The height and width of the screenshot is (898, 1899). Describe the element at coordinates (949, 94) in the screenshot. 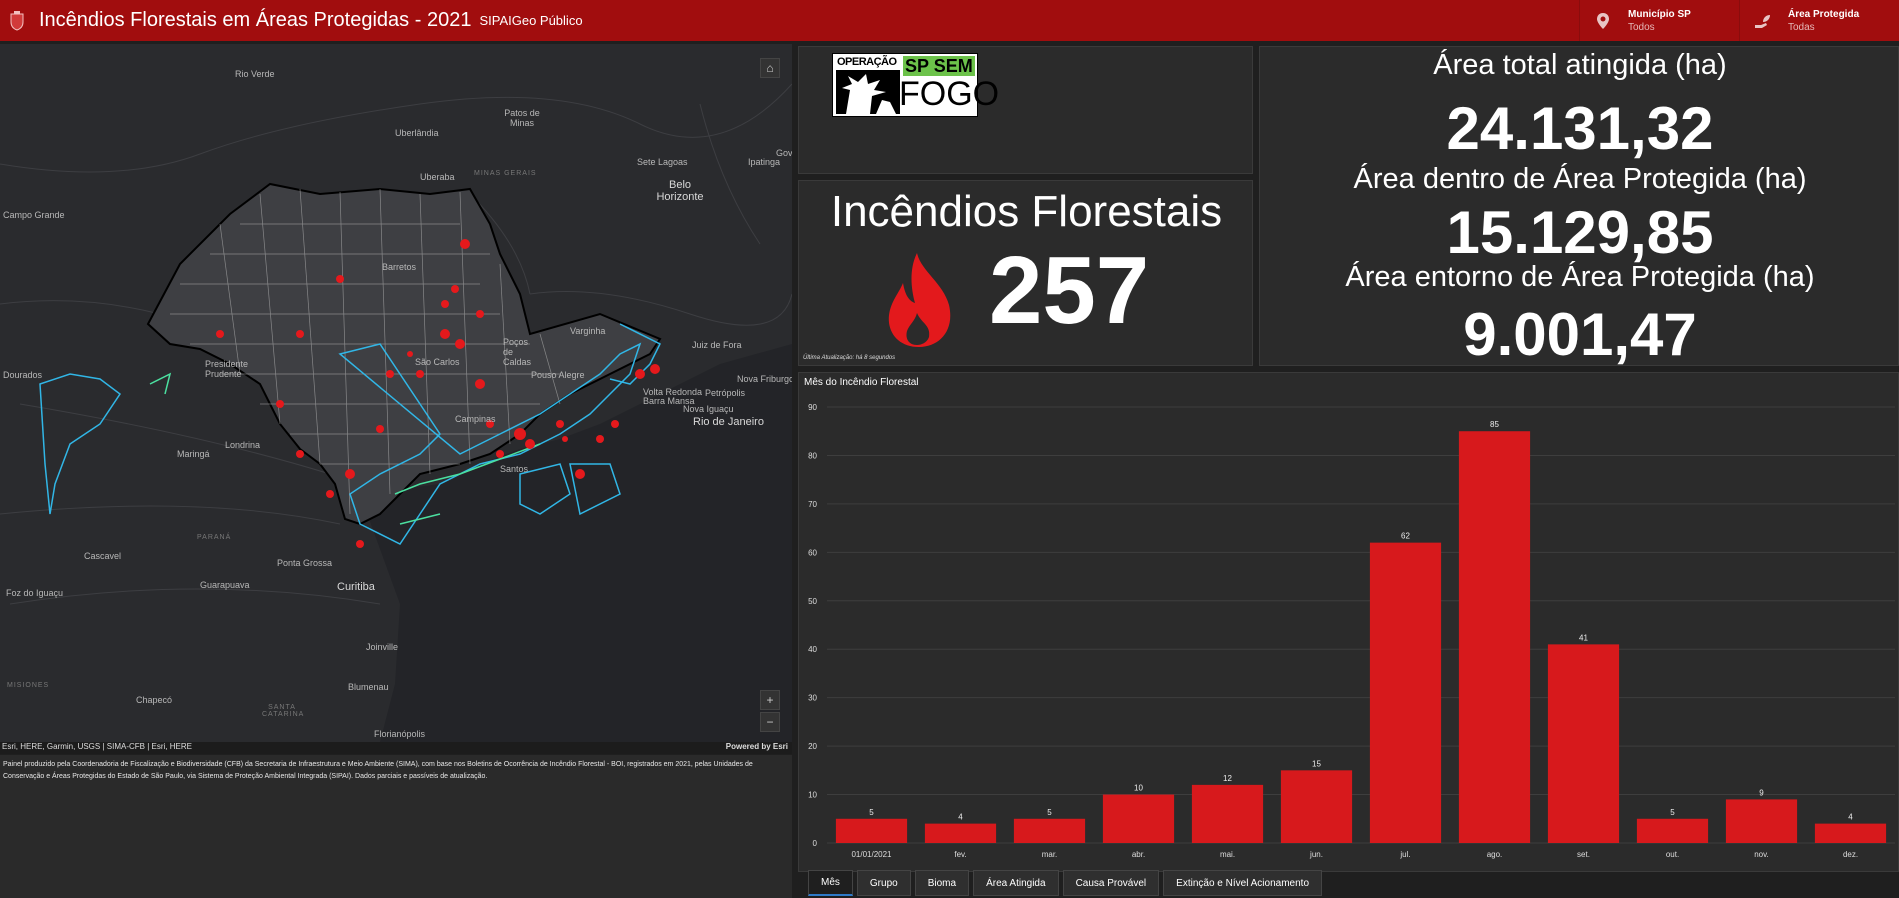

I see `logo-fogo-text: FOGO` at that location.